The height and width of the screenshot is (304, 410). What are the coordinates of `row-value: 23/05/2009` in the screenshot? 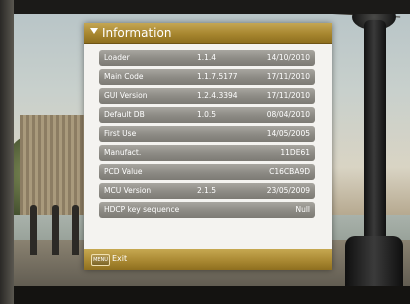 It's located at (288, 190).